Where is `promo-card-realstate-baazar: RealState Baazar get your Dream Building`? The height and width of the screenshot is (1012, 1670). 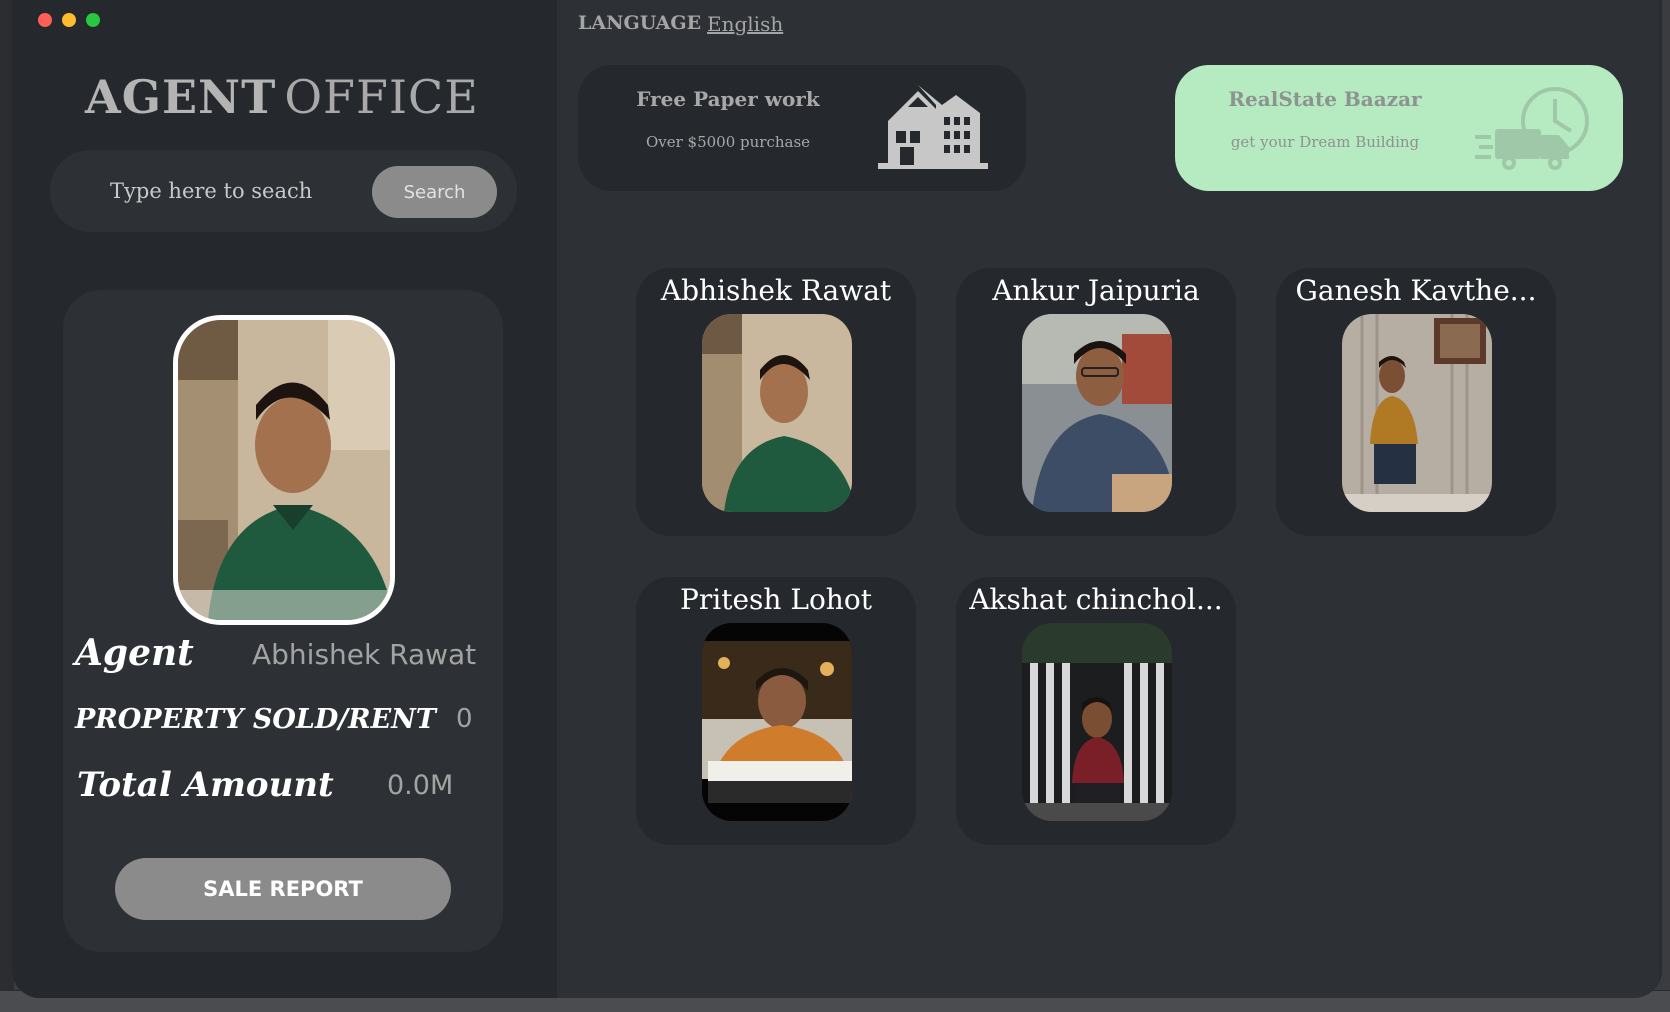 promo-card-realstate-baazar: RealState Baazar get your Dream Building is located at coordinates (1399, 128).